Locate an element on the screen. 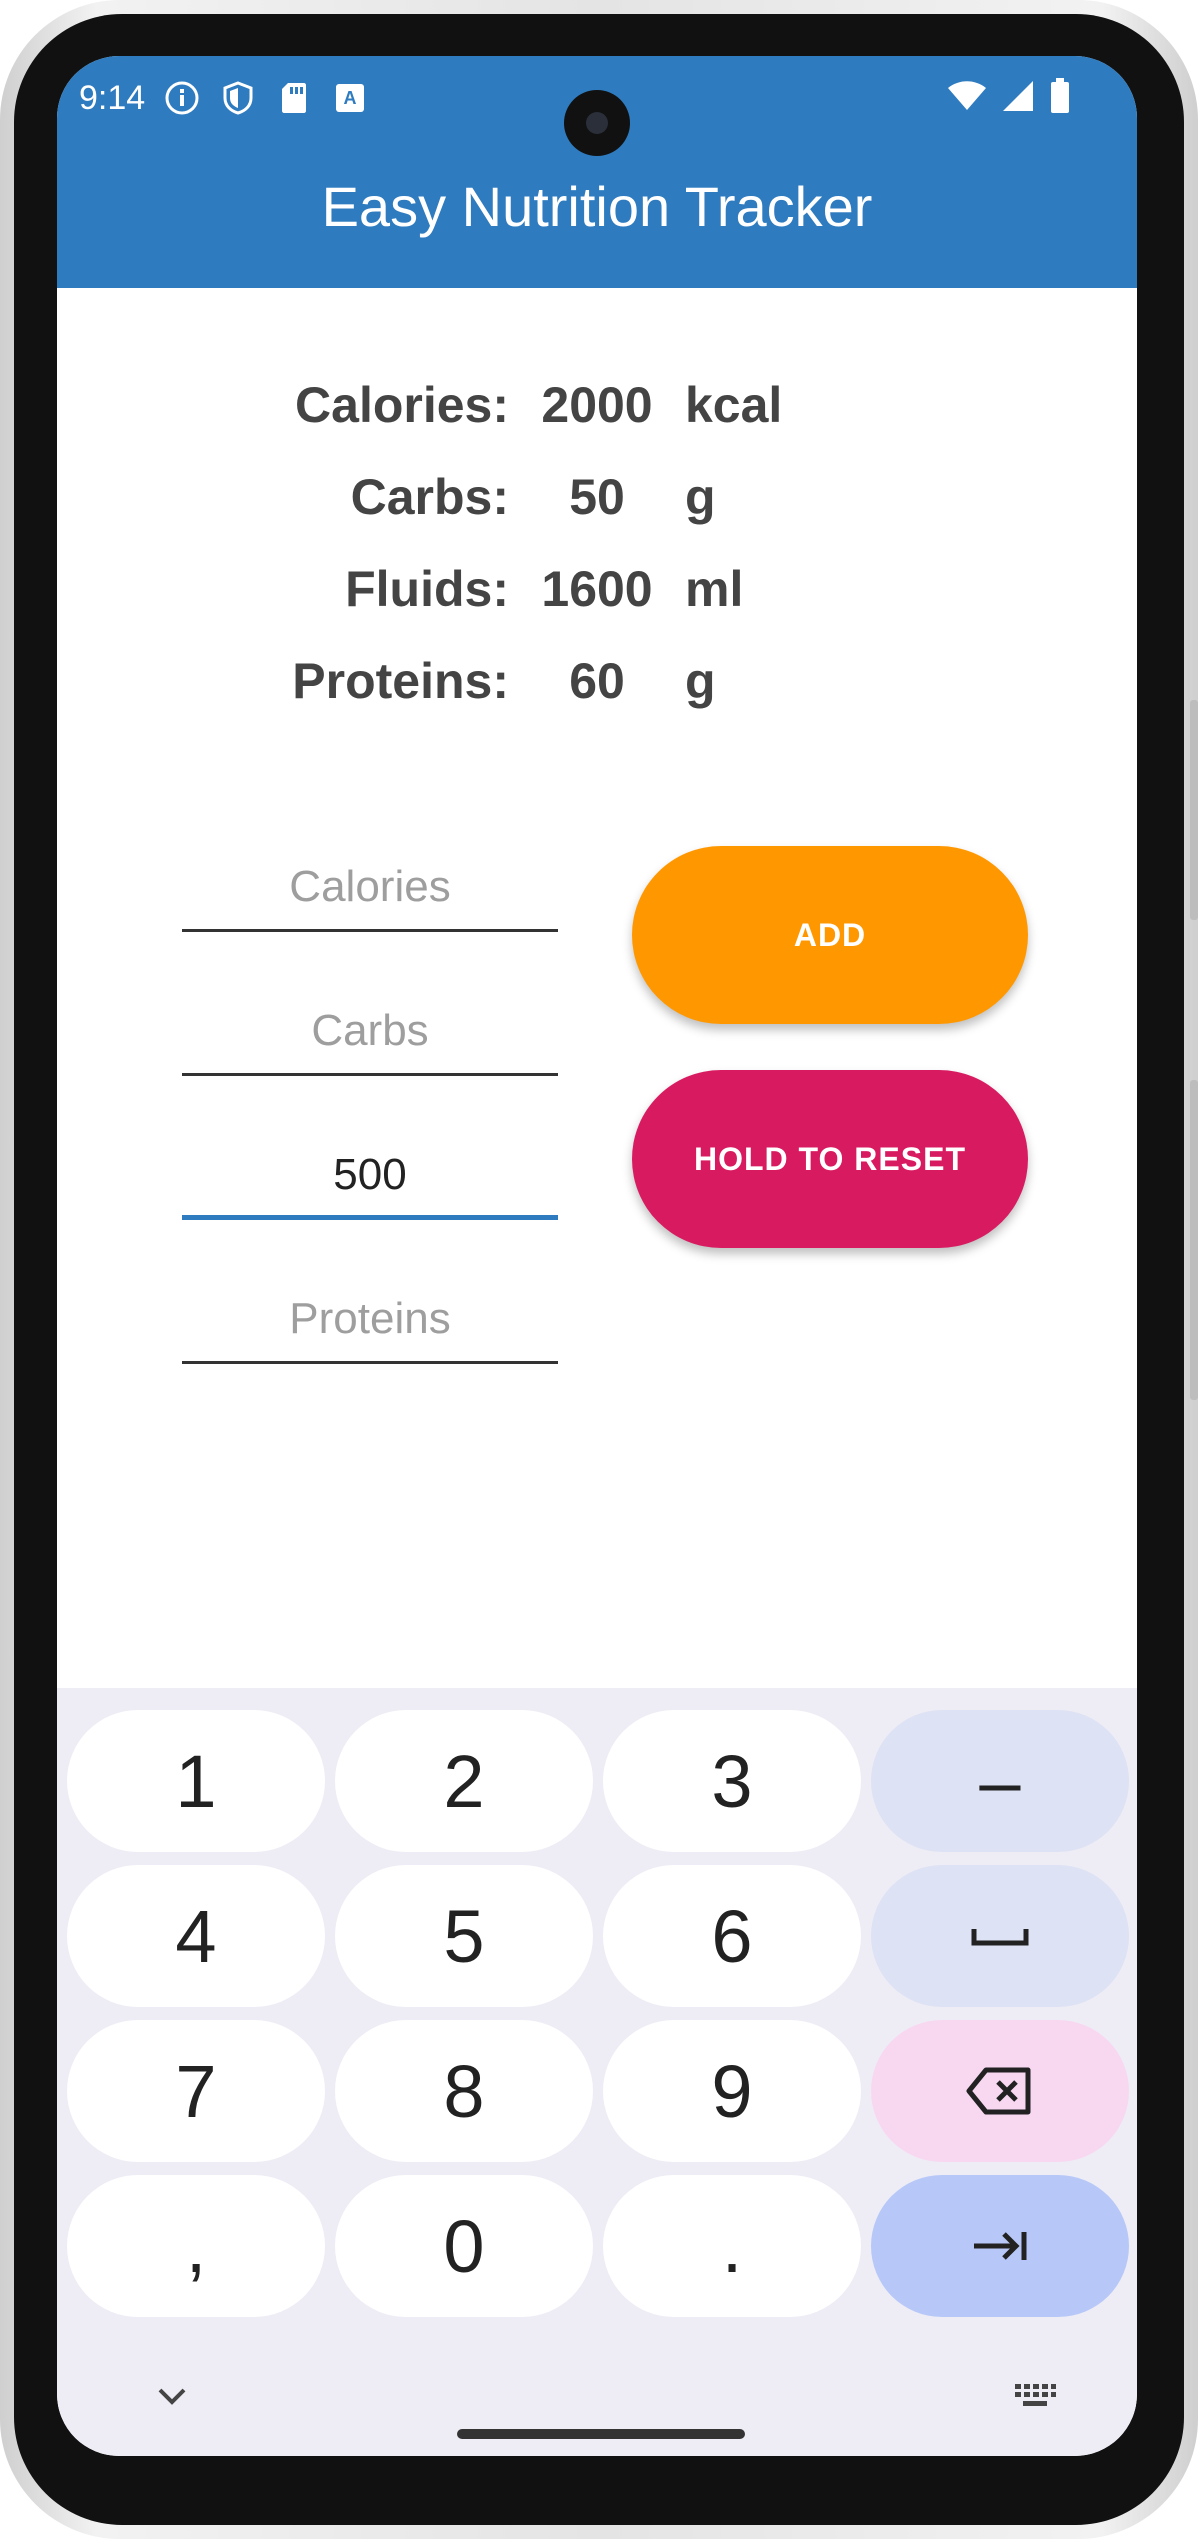  power-button is located at coordinates (1194, 1240).